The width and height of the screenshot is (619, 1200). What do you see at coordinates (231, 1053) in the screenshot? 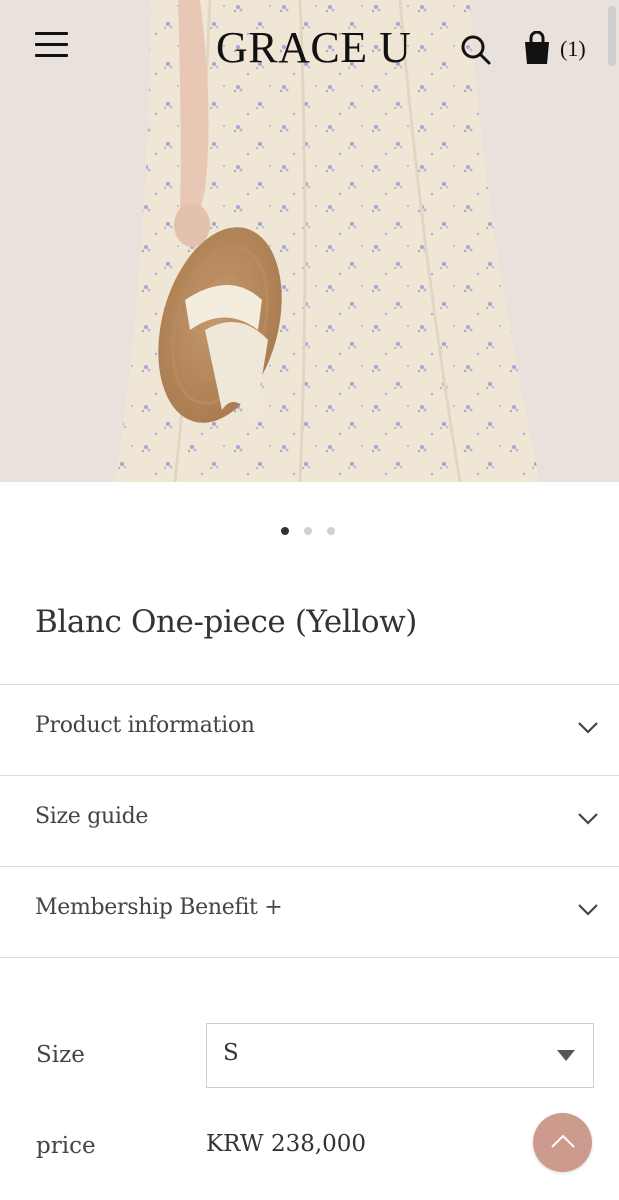
I see `size-select-value: S` at bounding box center [231, 1053].